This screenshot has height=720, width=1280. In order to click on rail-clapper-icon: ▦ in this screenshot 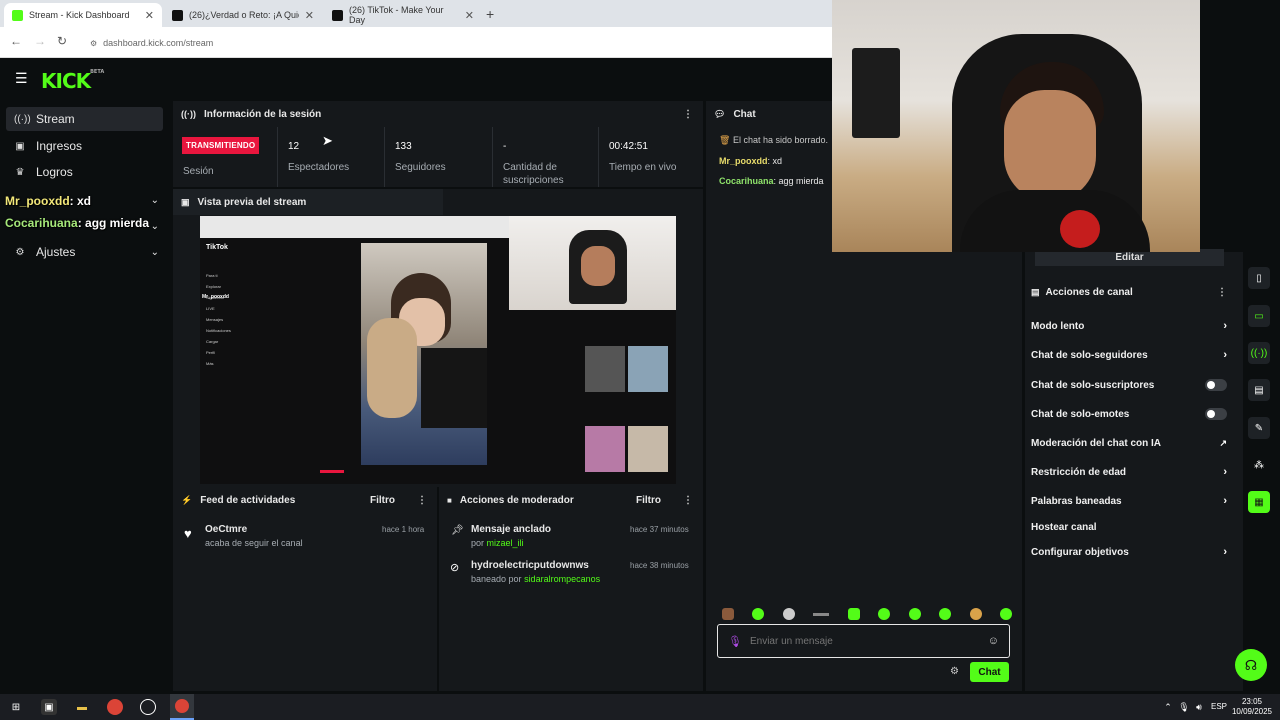, I will do `click(1259, 502)`.